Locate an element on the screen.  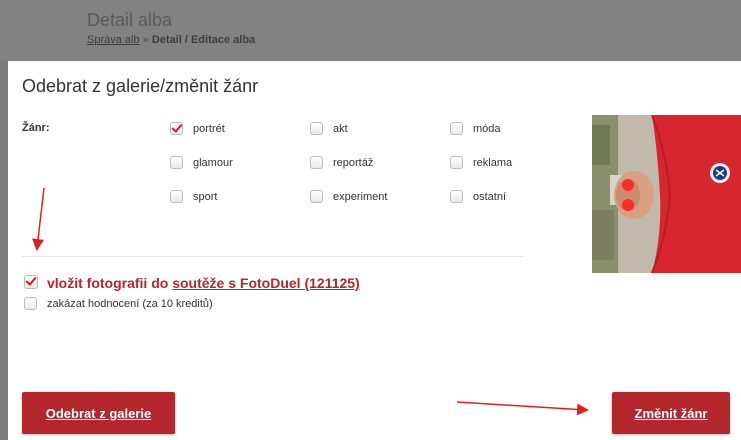
genre-label-reklama: reklama is located at coordinates (493, 163).